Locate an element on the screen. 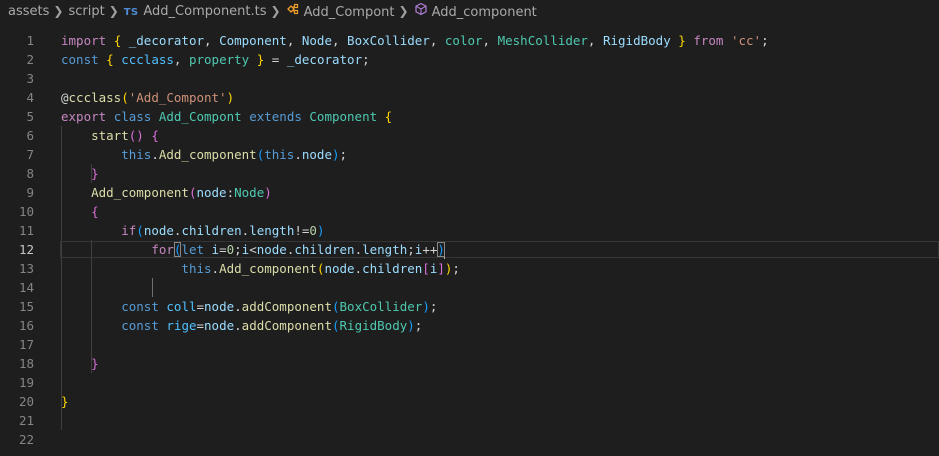  code-line: 3 is located at coordinates (469, 78).